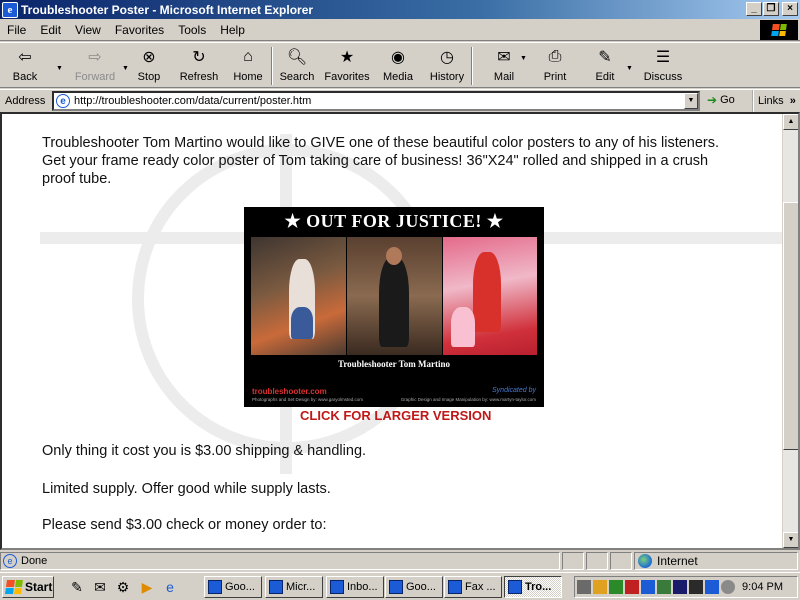 The width and height of the screenshot is (800, 600). Describe the element at coordinates (88, 30) in the screenshot. I see `menu-view: View` at that location.